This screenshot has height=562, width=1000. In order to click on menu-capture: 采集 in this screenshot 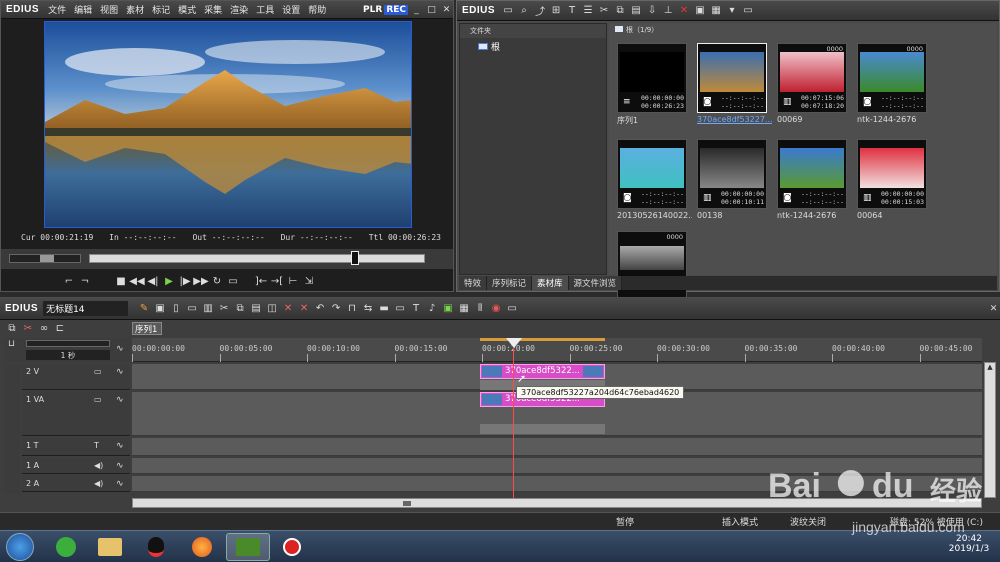, I will do `click(213, 9)`.